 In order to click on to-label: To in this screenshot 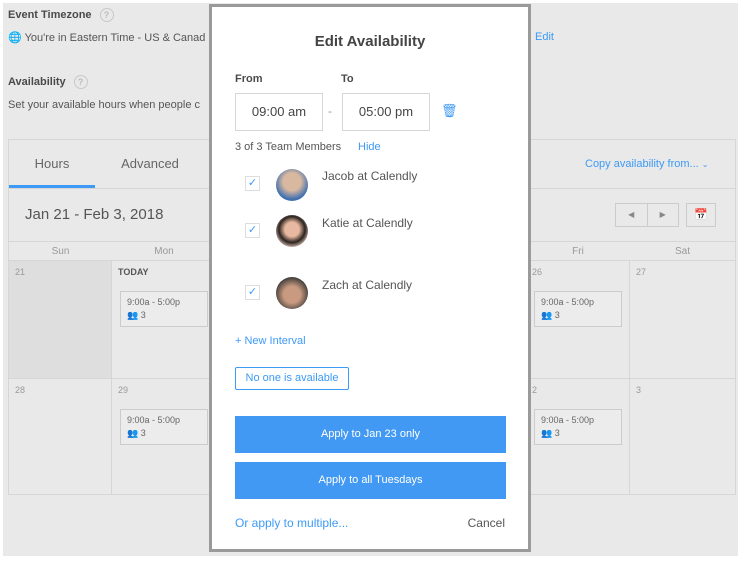, I will do `click(347, 79)`.